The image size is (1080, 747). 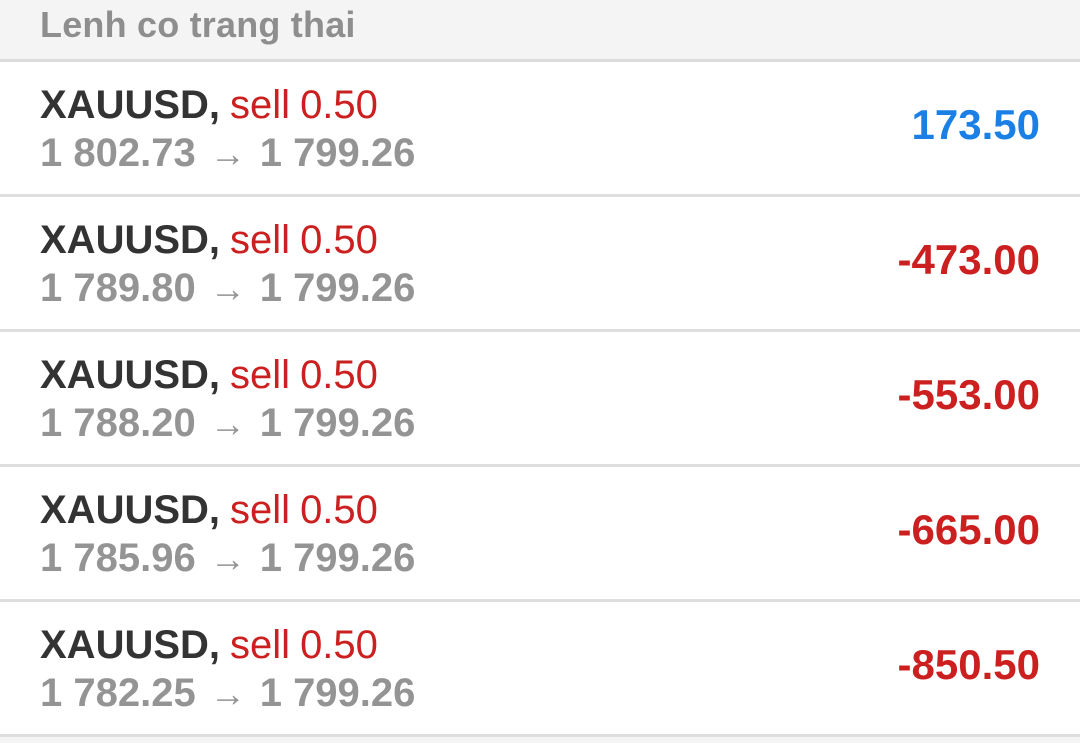 What do you see at coordinates (968, 529) in the screenshot?
I see `order-profit: -665.00` at bounding box center [968, 529].